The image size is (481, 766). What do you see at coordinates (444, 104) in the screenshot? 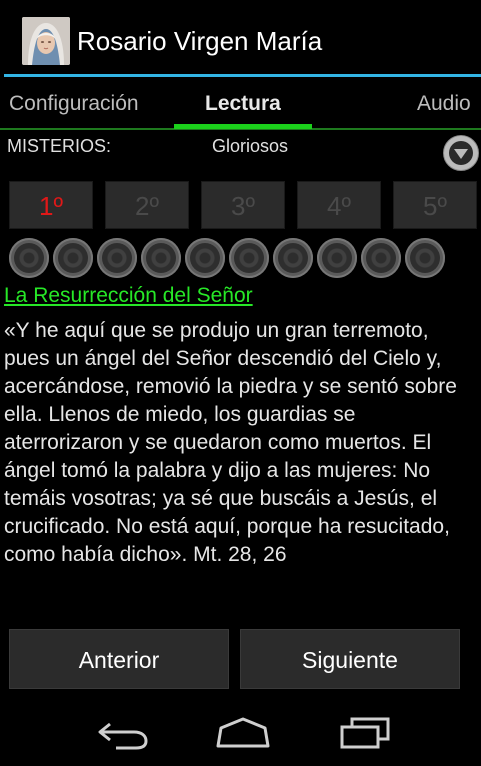
I see `tab-audio: Audio` at bounding box center [444, 104].